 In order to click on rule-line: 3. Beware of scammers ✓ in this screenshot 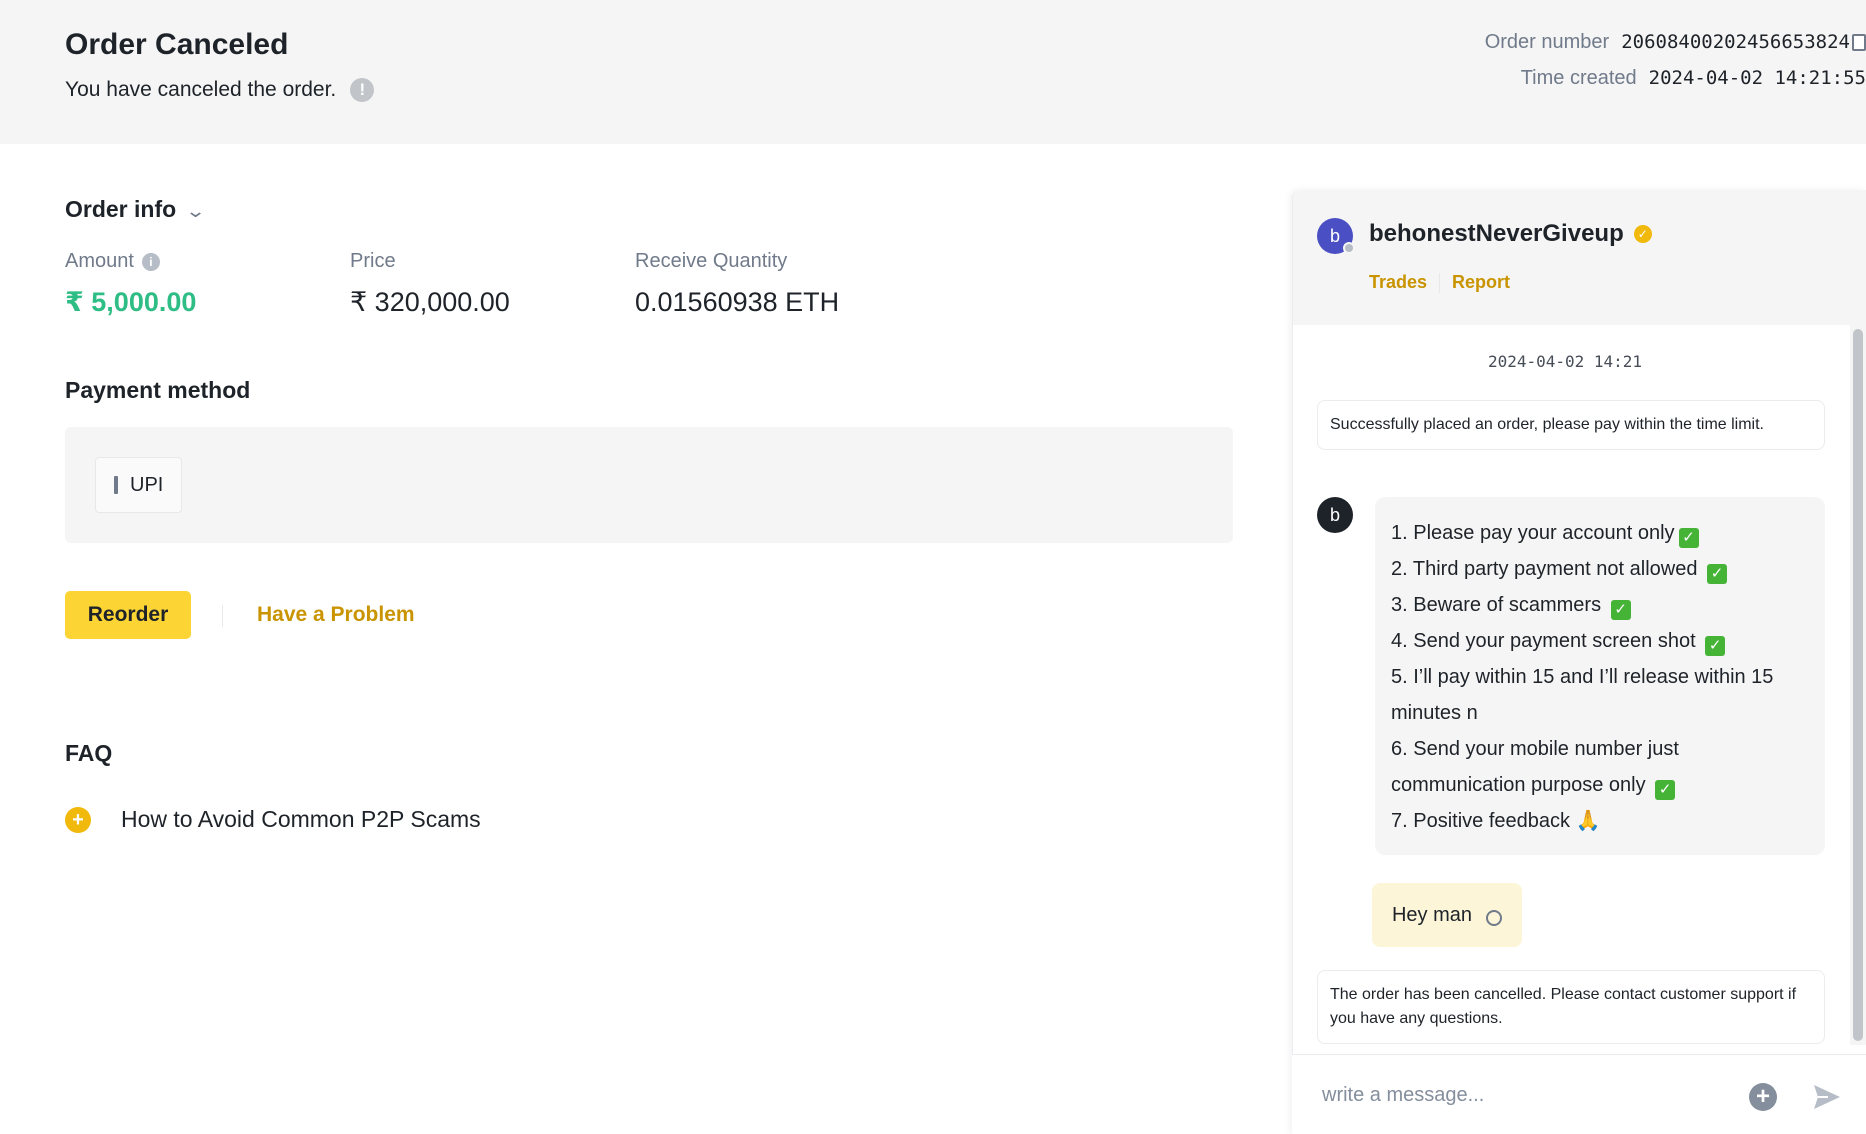, I will do `click(1600, 605)`.